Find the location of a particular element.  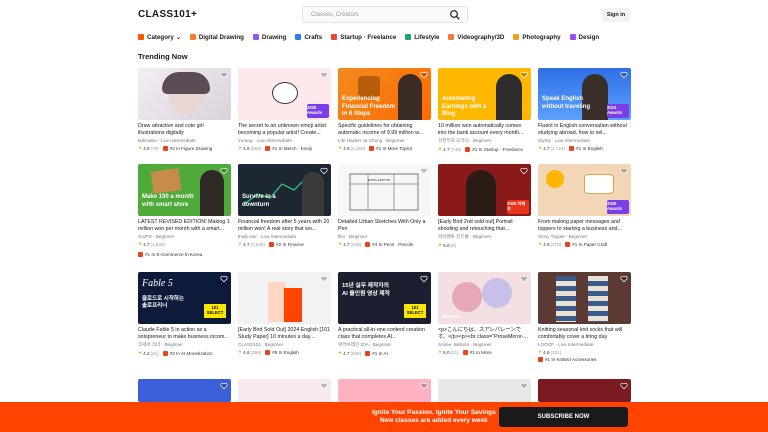

category-crafts: Crafts is located at coordinates (308, 37).